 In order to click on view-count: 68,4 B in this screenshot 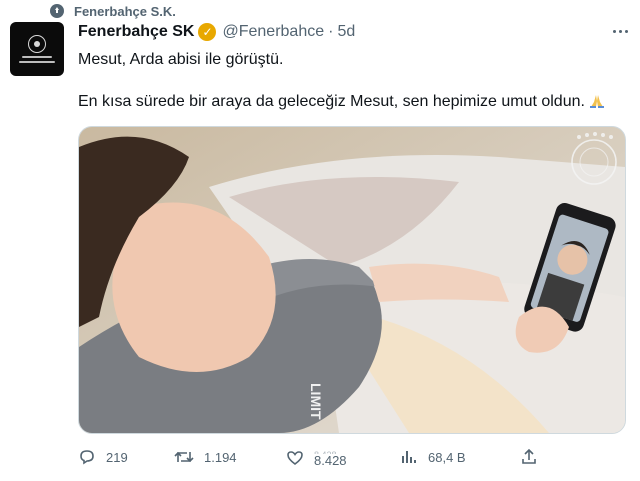, I will do `click(447, 457)`.